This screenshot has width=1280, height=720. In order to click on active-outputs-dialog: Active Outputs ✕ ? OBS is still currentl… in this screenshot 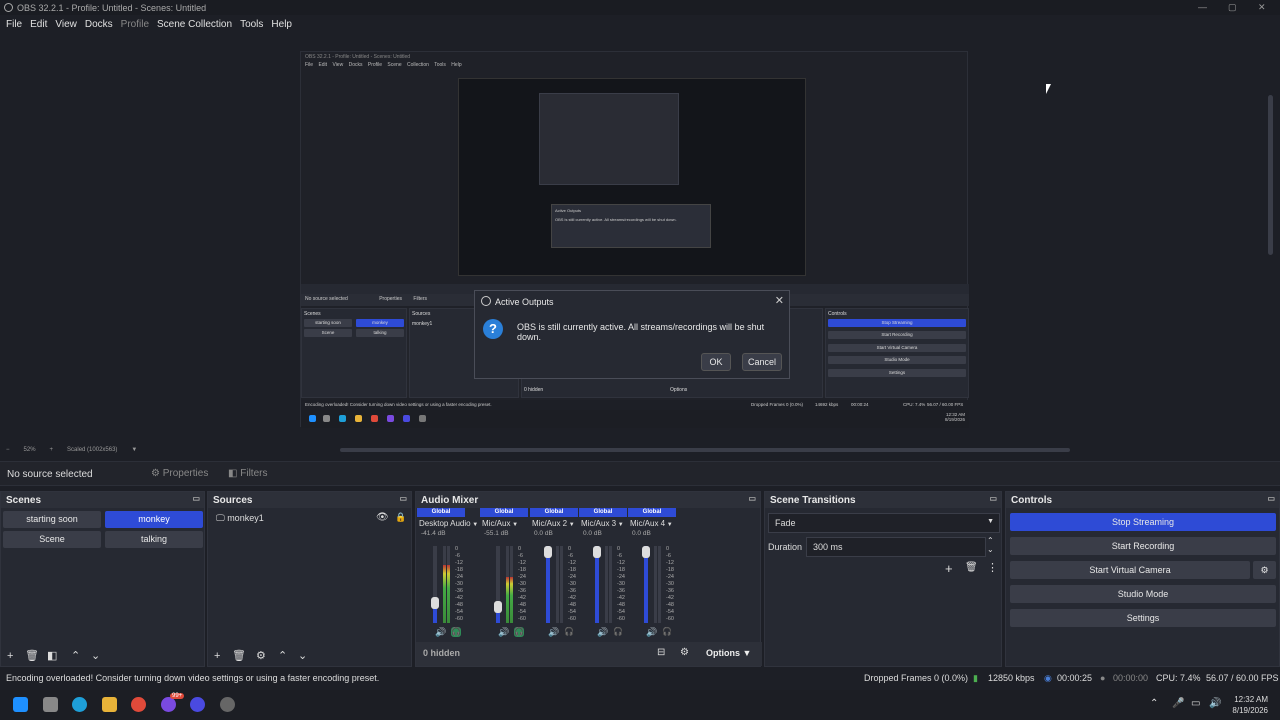, I will do `click(632, 334)`.